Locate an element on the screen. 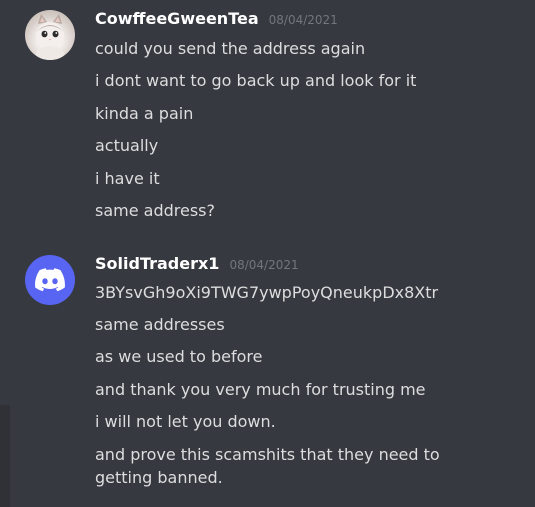 The height and width of the screenshot is (507, 535). message-line: and thank you very much for trusting me is located at coordinates (260, 389).